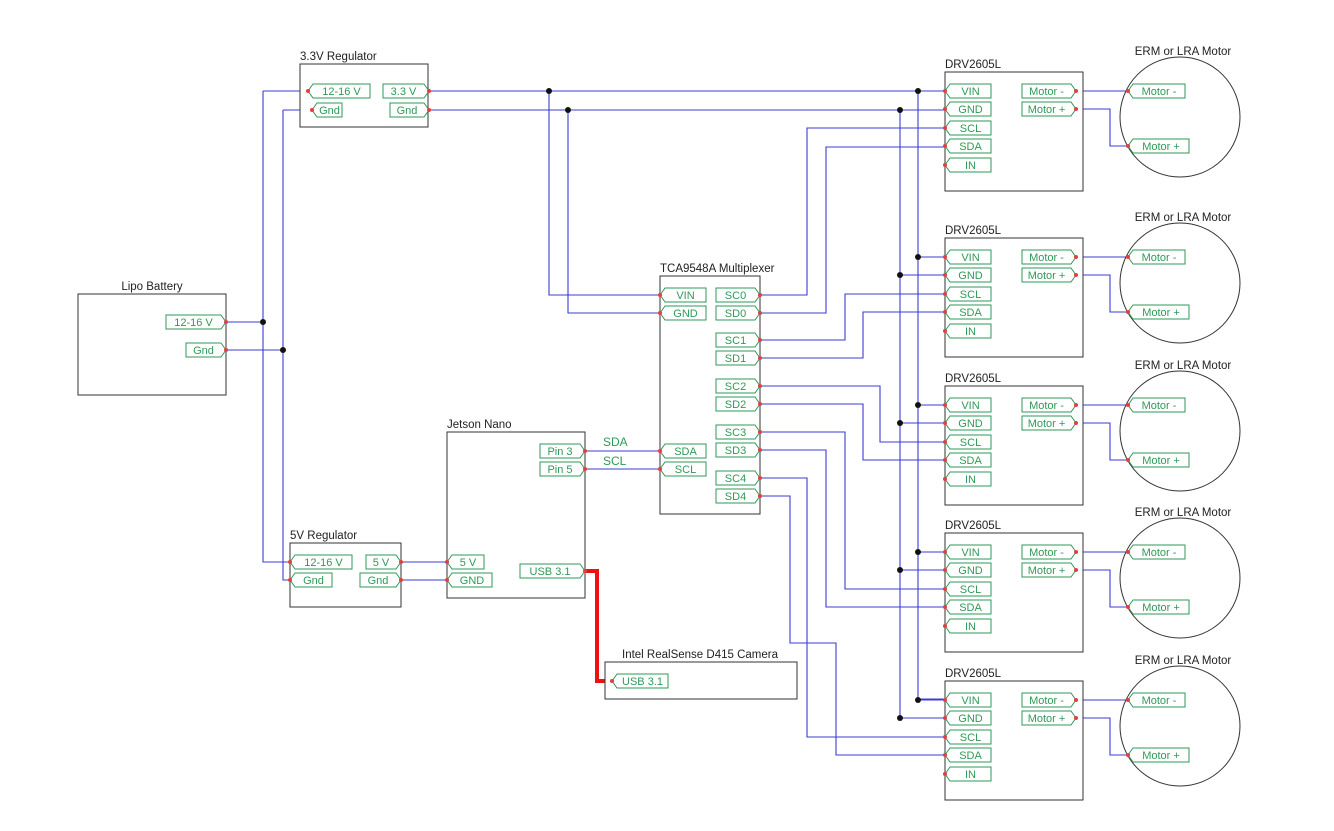 The width and height of the screenshot is (1334, 831). I want to click on drv2-scl-pin-terminal, so click(945, 294).